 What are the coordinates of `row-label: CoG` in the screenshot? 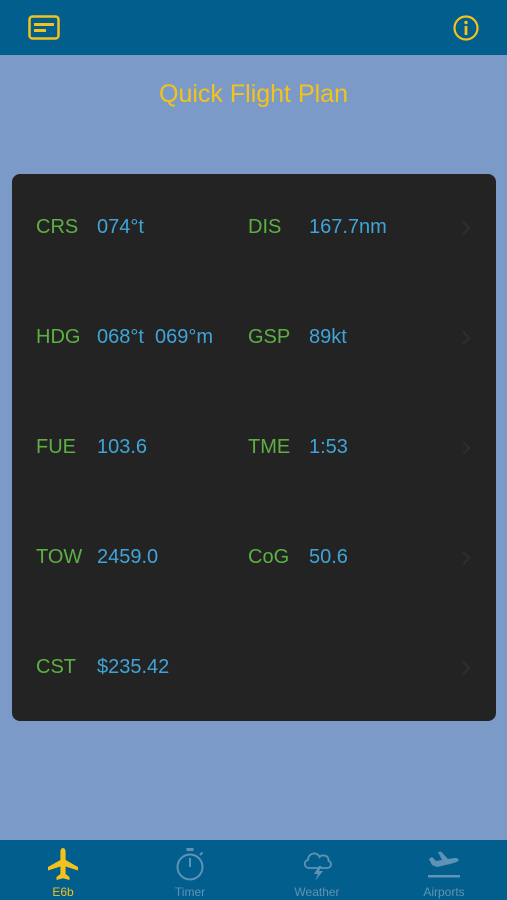 It's located at (269, 557).